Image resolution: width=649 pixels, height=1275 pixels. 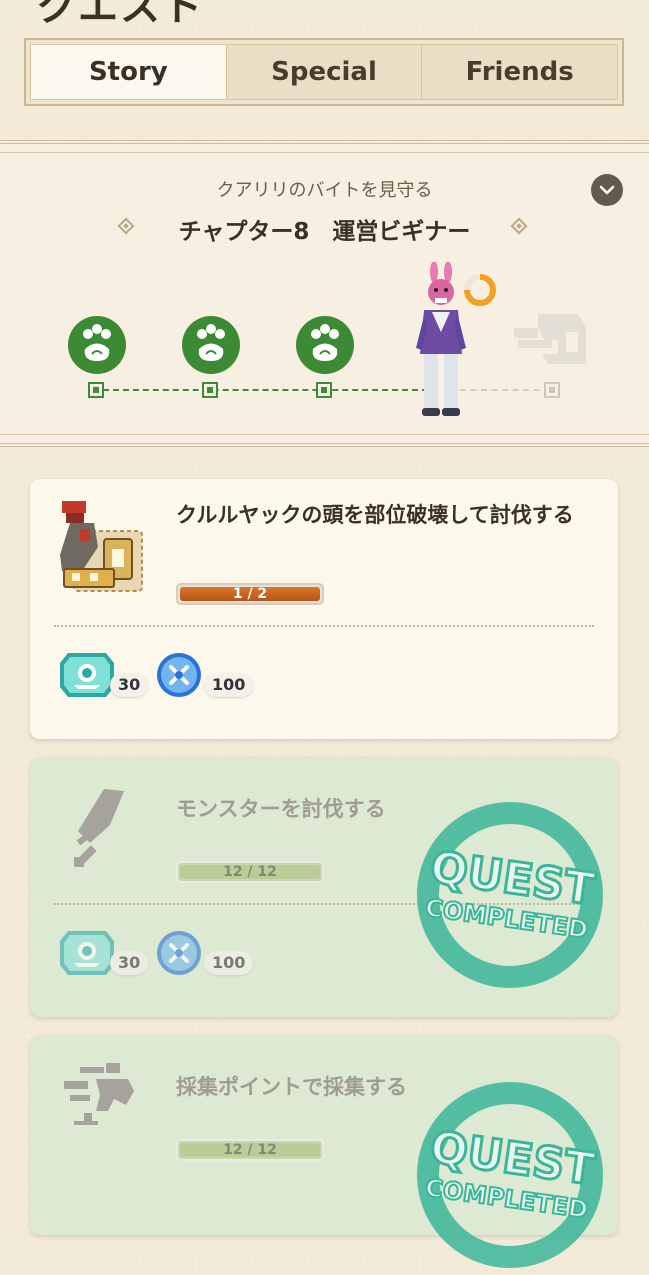 I want to click on chapter-subtitle: クアリリのバイトを見守る, so click(x=324, y=190).